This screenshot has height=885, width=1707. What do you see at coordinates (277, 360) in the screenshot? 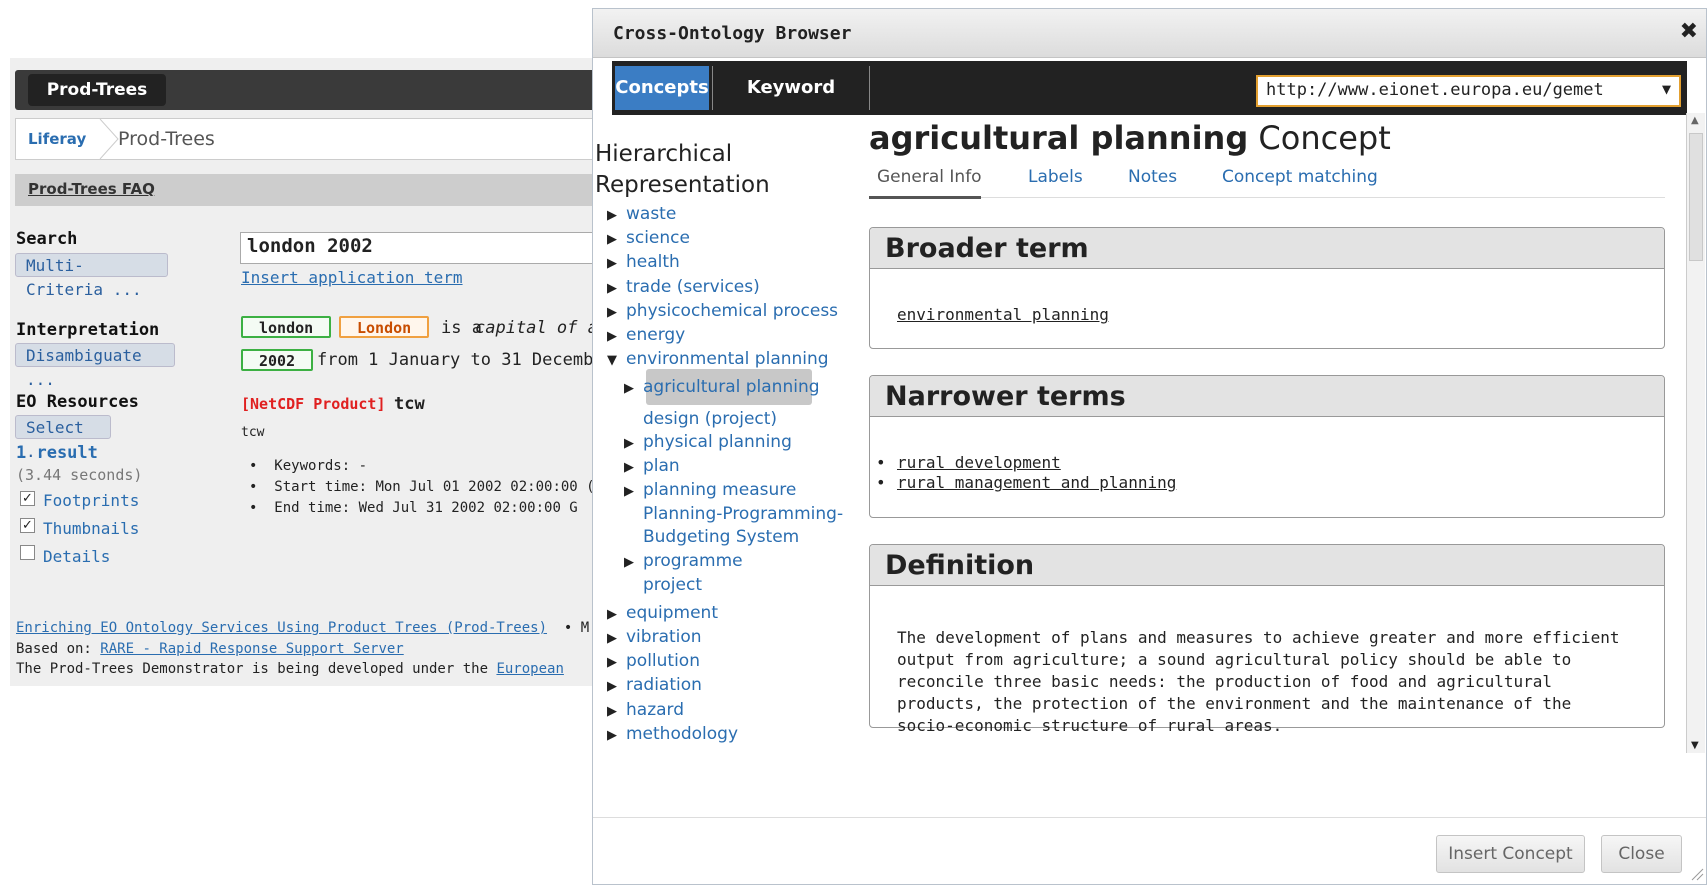
I see `tag-2002: 2002` at bounding box center [277, 360].